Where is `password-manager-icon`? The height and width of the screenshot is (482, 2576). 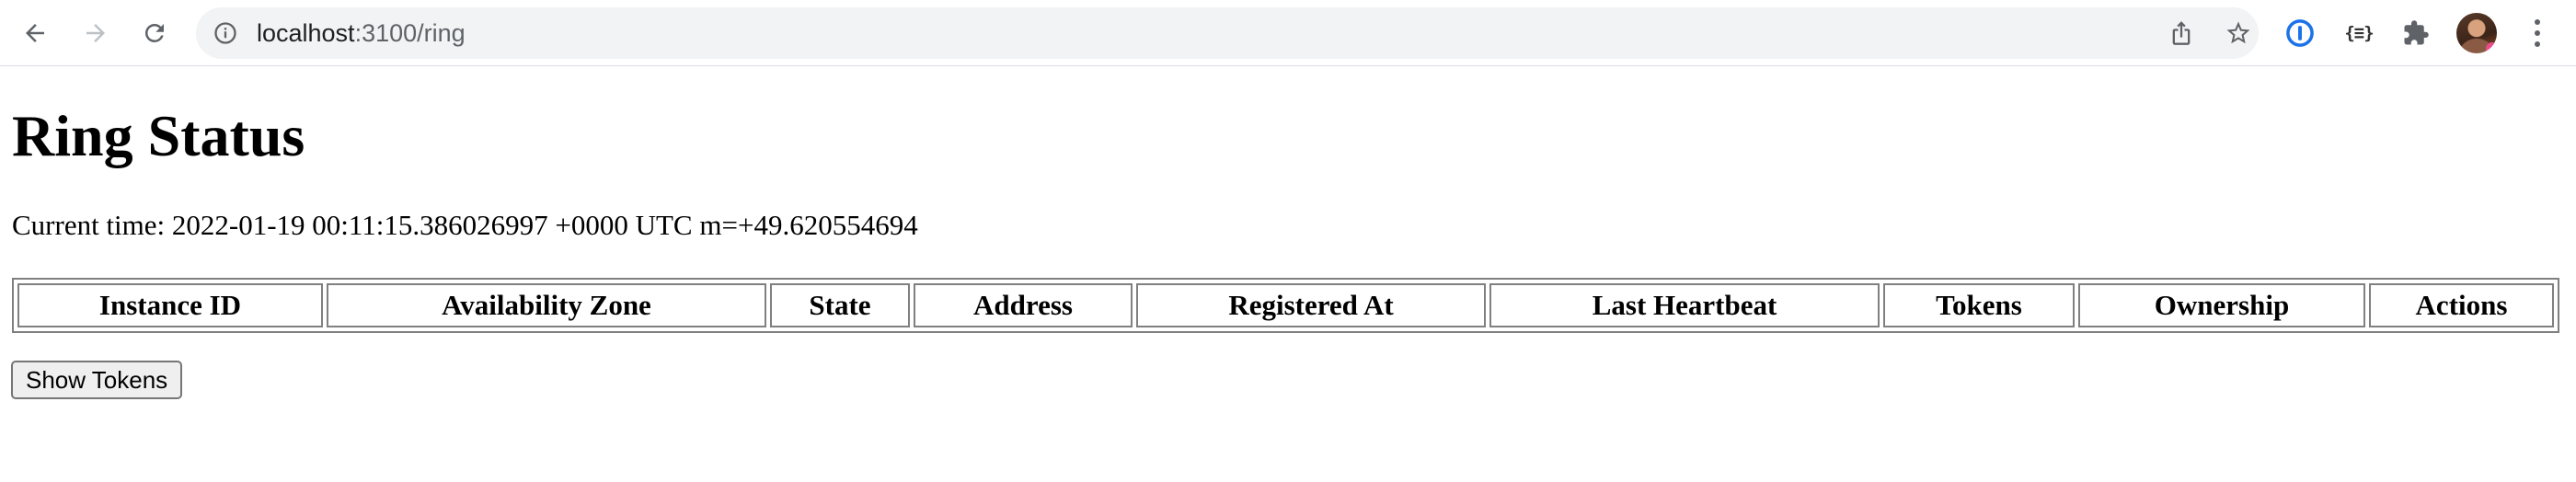 password-manager-icon is located at coordinates (2300, 33).